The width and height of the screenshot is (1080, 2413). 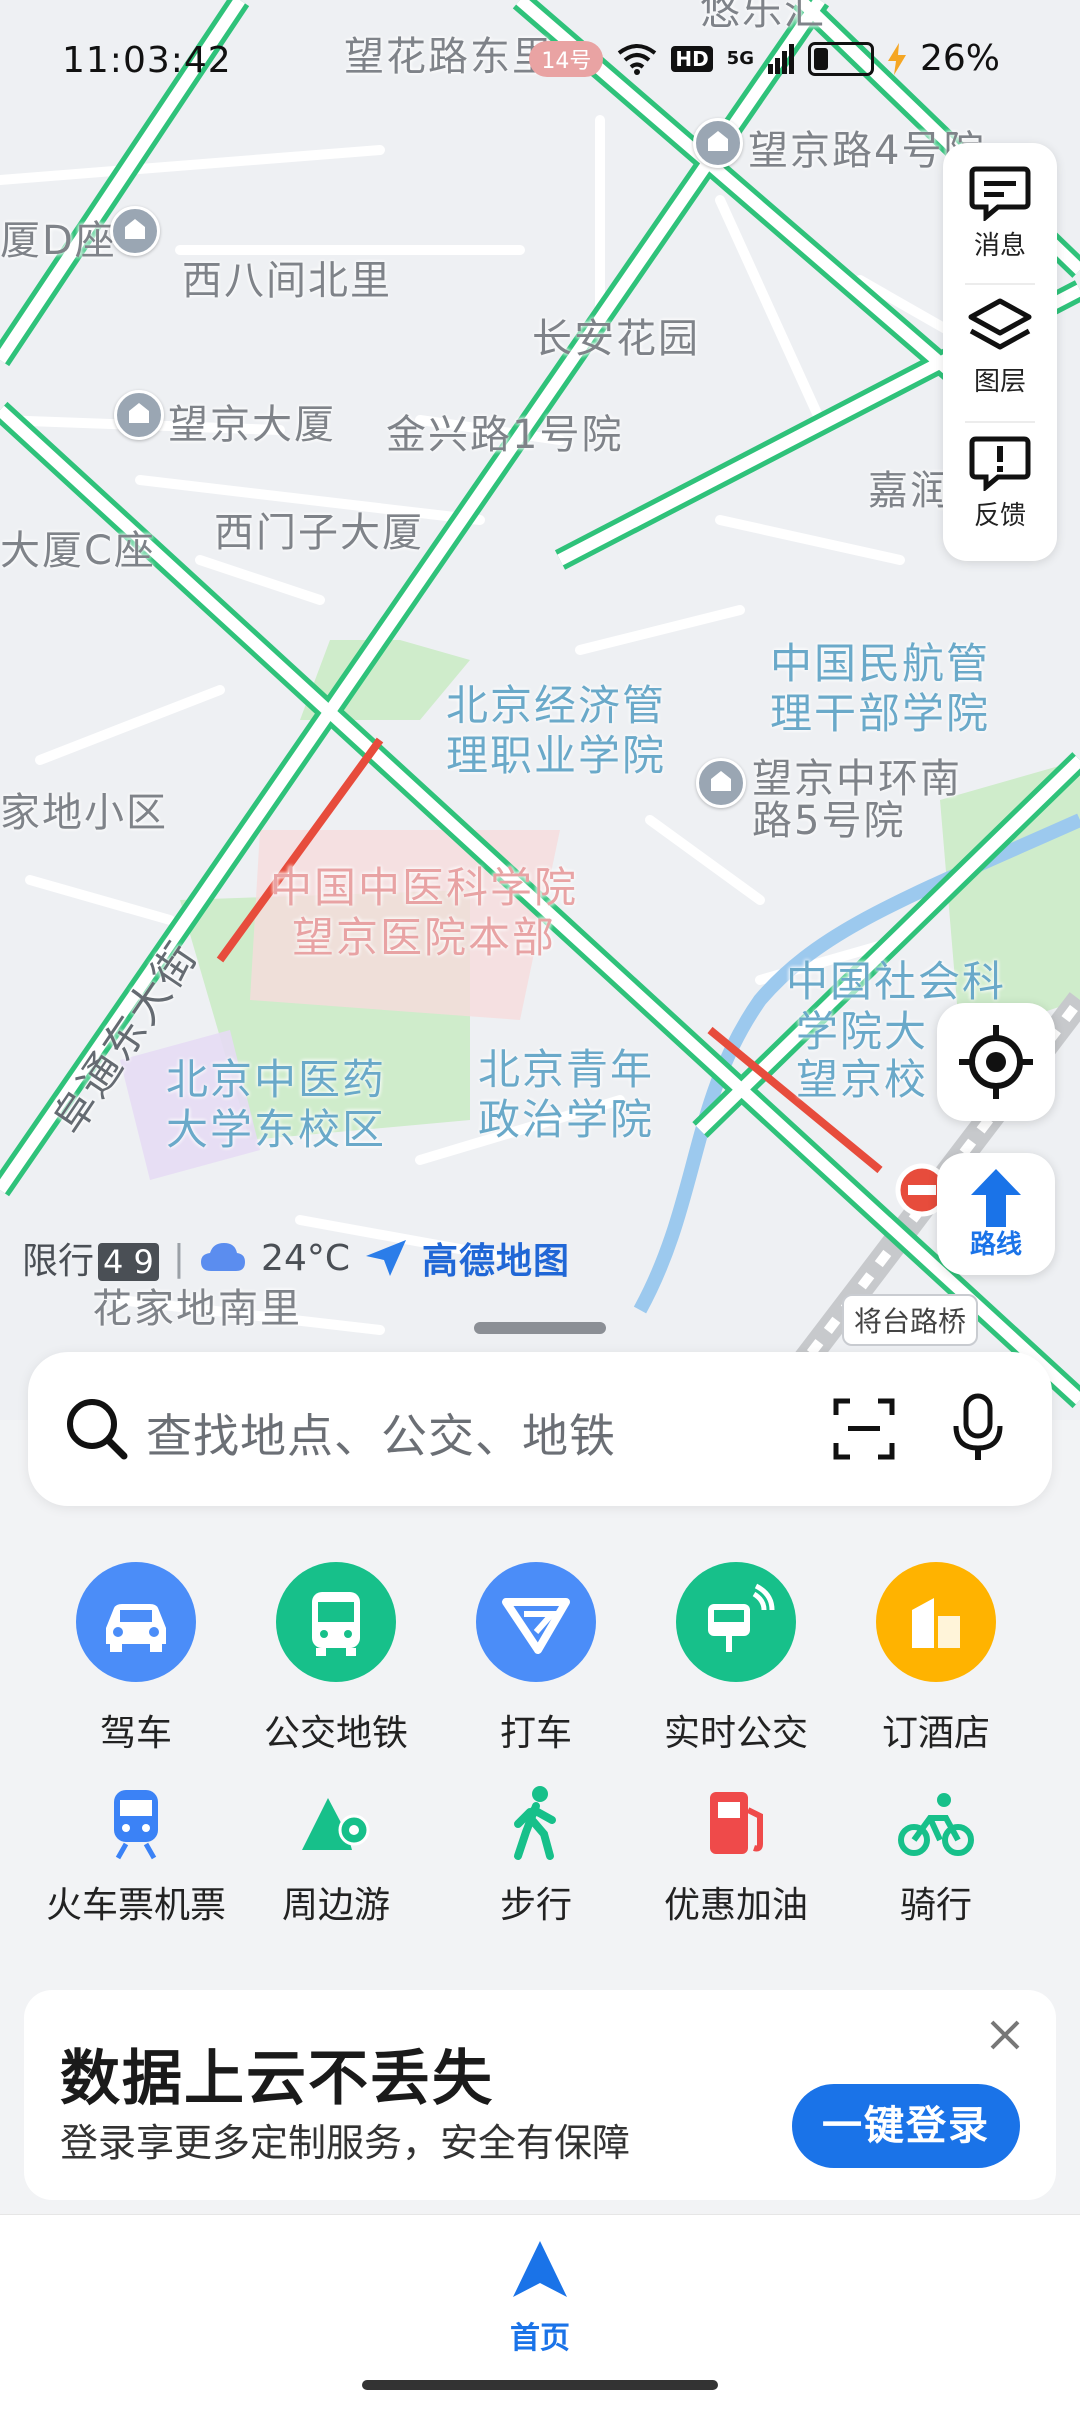 I want to click on battery-percent: 26%, so click(x=959, y=58).